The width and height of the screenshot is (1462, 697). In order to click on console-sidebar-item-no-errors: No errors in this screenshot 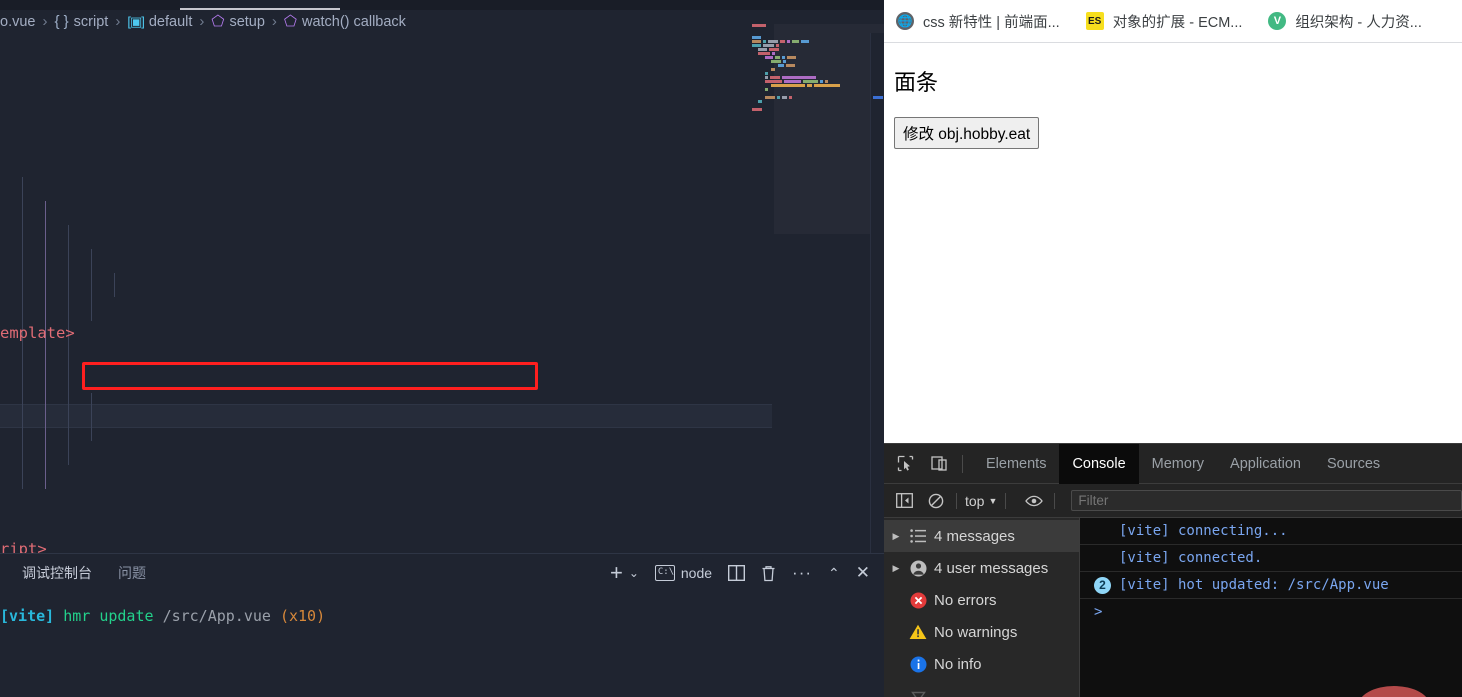, I will do `click(981, 600)`.